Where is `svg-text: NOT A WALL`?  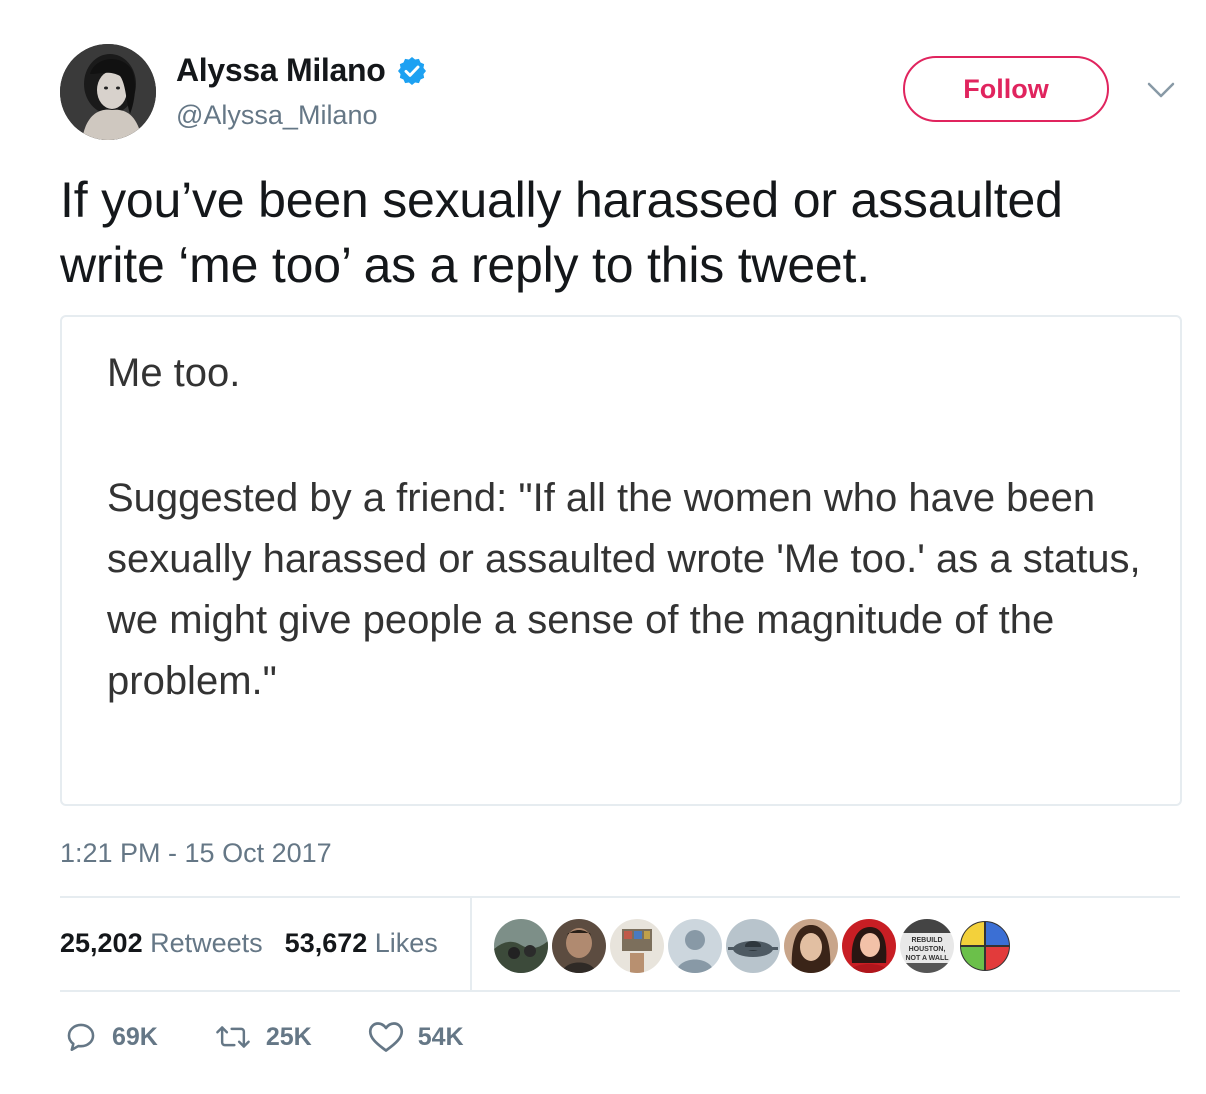 svg-text: NOT A WALL is located at coordinates (927, 958).